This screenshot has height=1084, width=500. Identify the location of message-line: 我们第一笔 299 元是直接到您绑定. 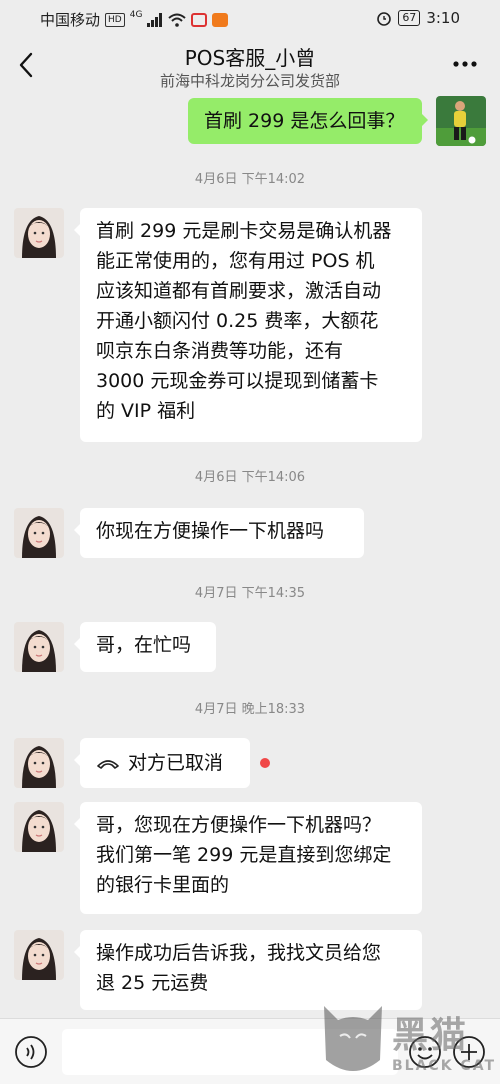
(244, 855).